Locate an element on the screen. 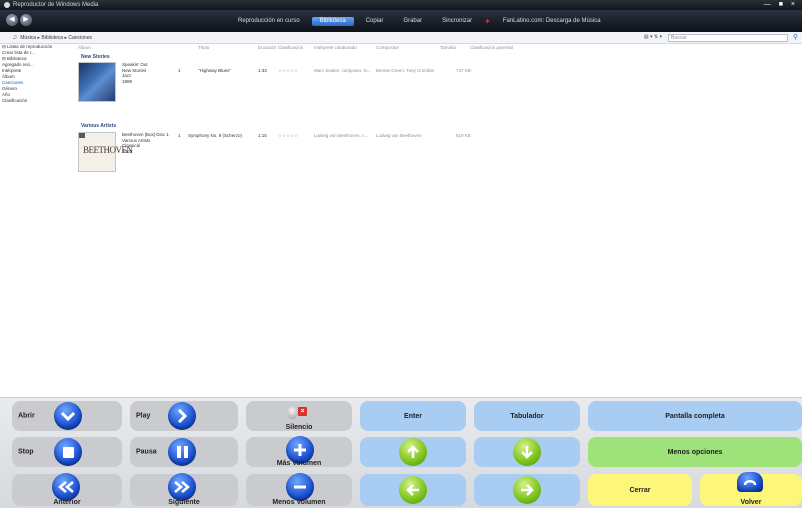  search-icon: ⚲ is located at coordinates (795, 37).